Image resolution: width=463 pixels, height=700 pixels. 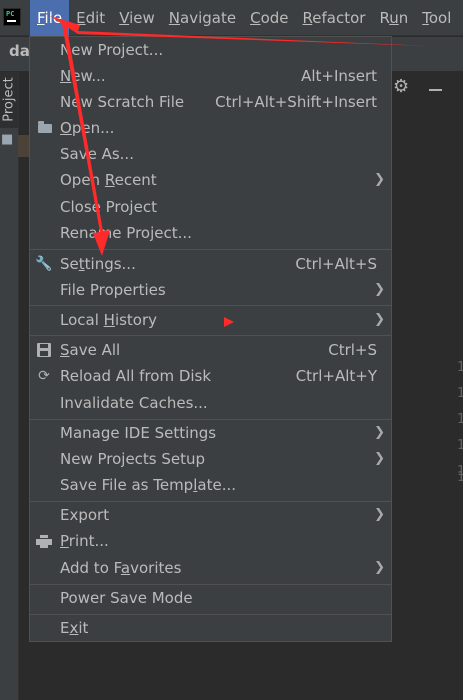 I want to click on minimize-icon, so click(x=435, y=90).